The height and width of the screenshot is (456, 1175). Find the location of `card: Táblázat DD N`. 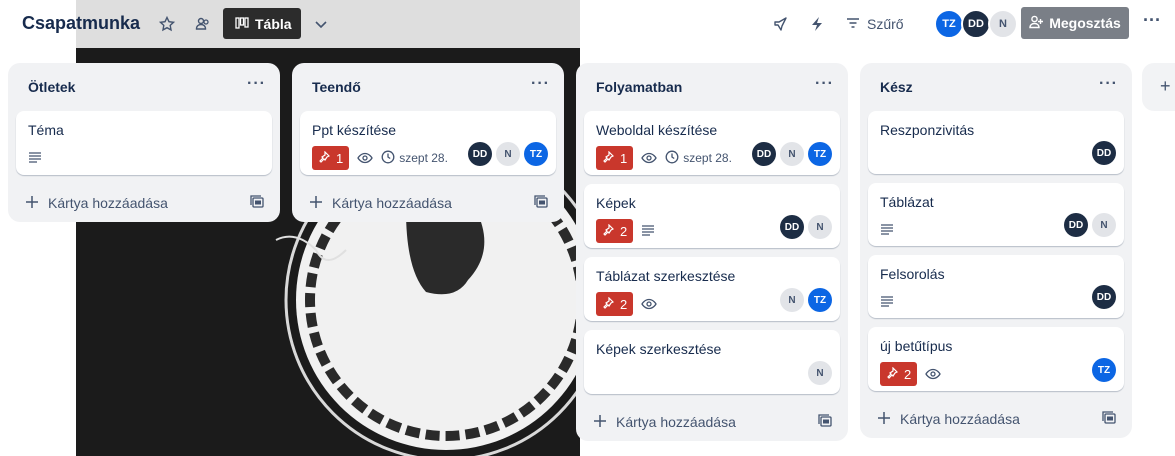

card: Táblázat DD N is located at coordinates (996, 214).